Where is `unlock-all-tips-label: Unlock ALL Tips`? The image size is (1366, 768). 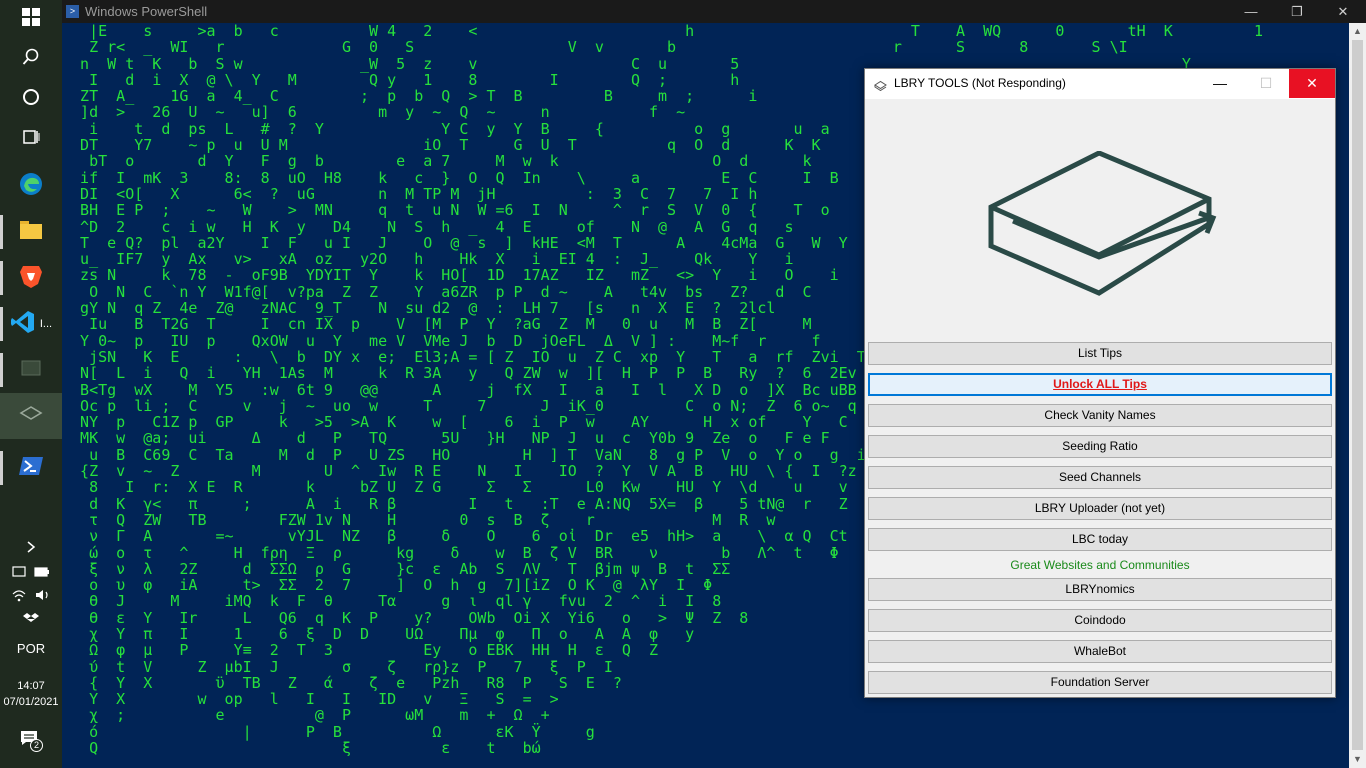 unlock-all-tips-label: Unlock ALL Tips is located at coordinates (1100, 384).